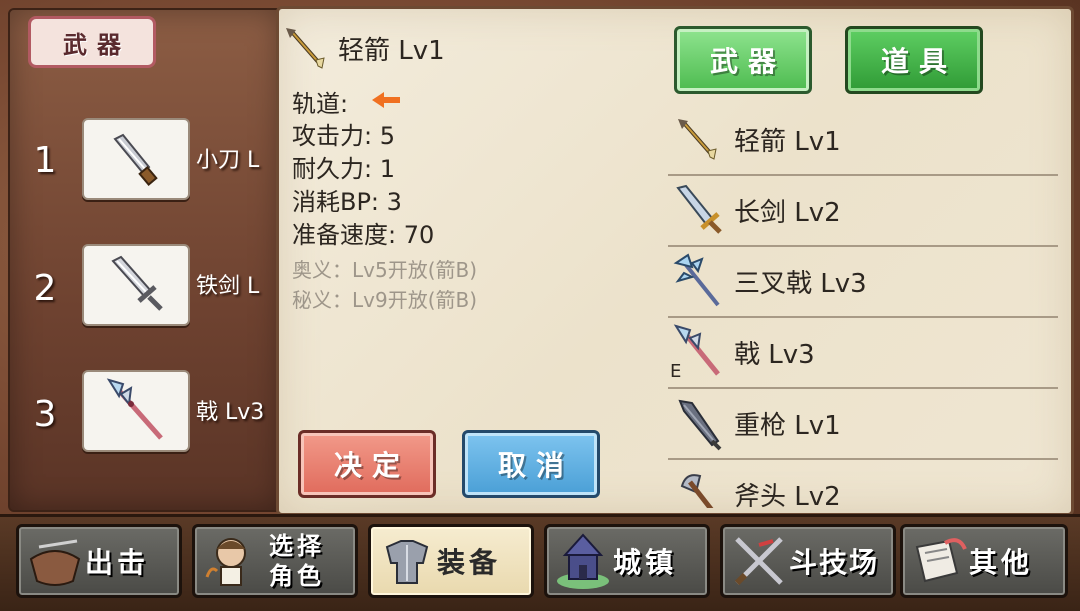 Image resolution: width=1080 pixels, height=611 pixels. Describe the element at coordinates (320, 104) in the screenshot. I see `trajectory-label: 轨道:` at that location.